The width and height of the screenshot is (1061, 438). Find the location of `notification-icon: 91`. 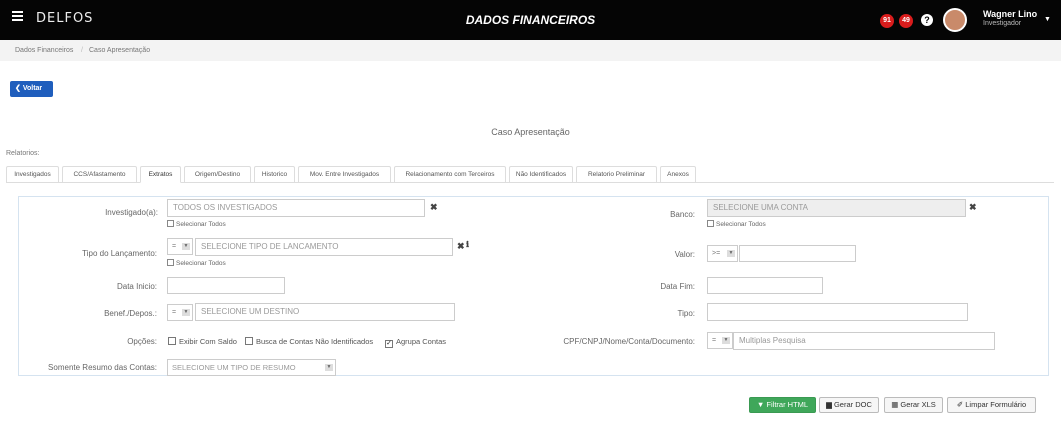

notification-icon: 91 is located at coordinates (887, 21).